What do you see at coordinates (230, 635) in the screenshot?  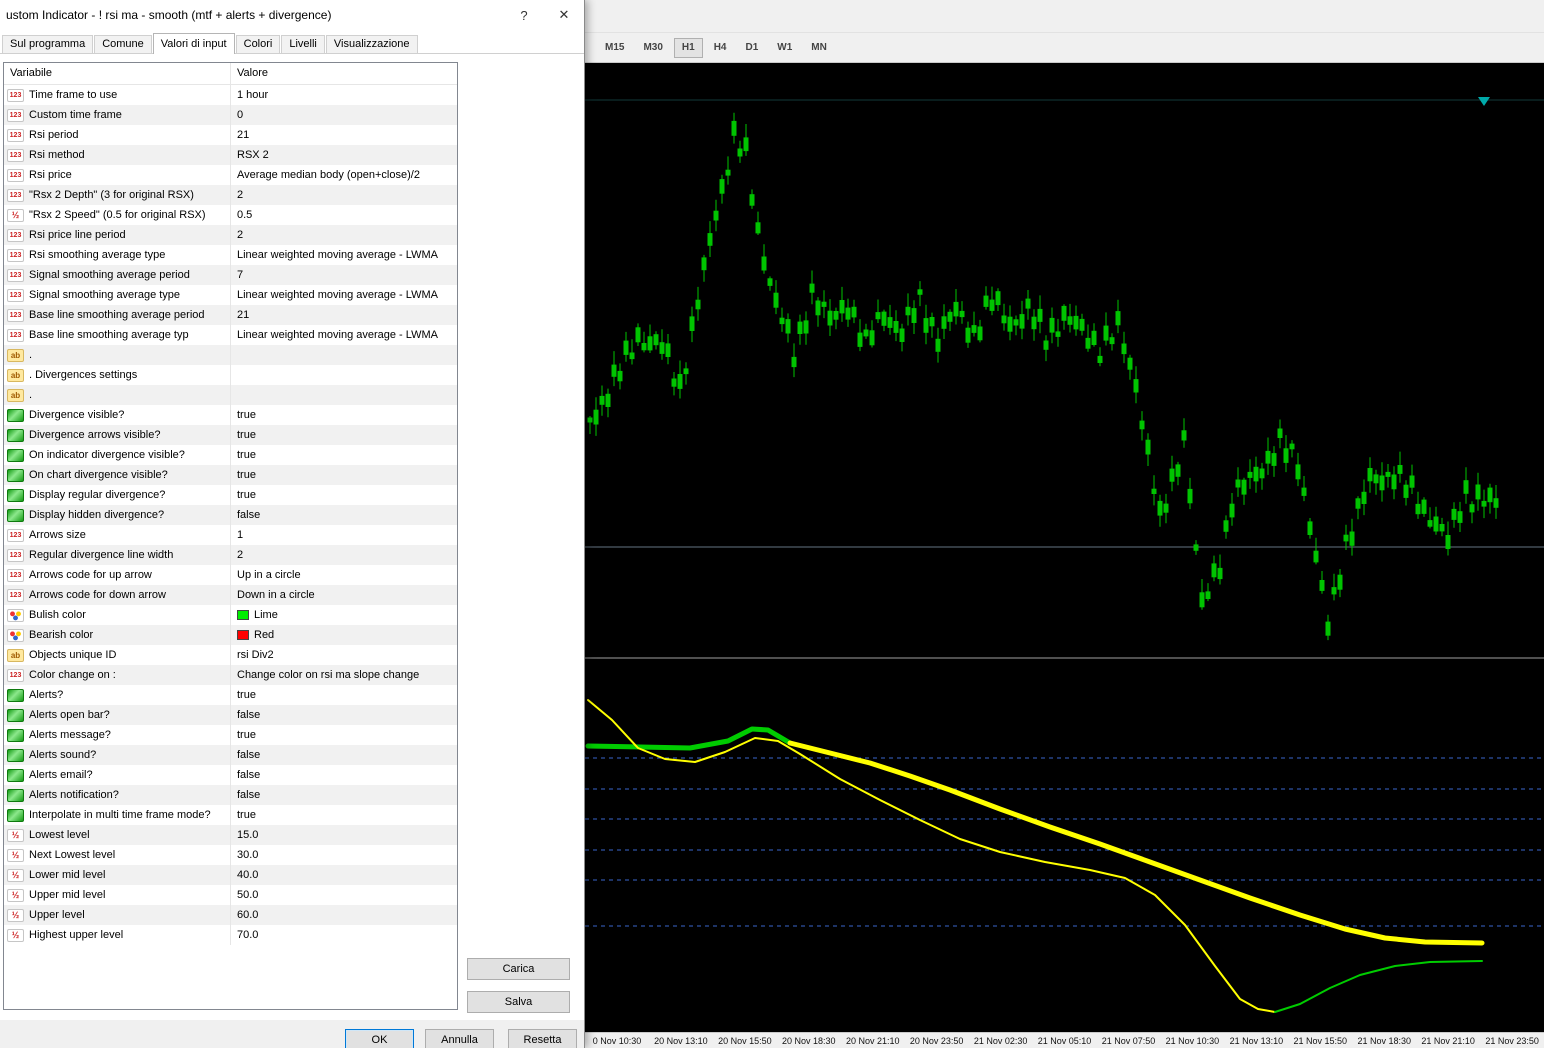 I see `param-row: Bearish color Red` at bounding box center [230, 635].